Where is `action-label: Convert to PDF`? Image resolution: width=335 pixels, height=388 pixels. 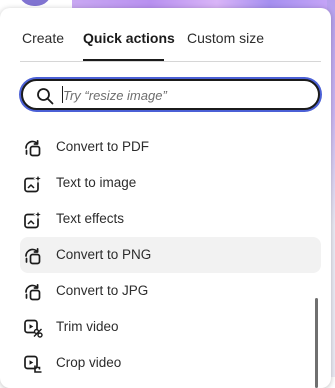 action-label: Convert to PDF is located at coordinates (103, 146).